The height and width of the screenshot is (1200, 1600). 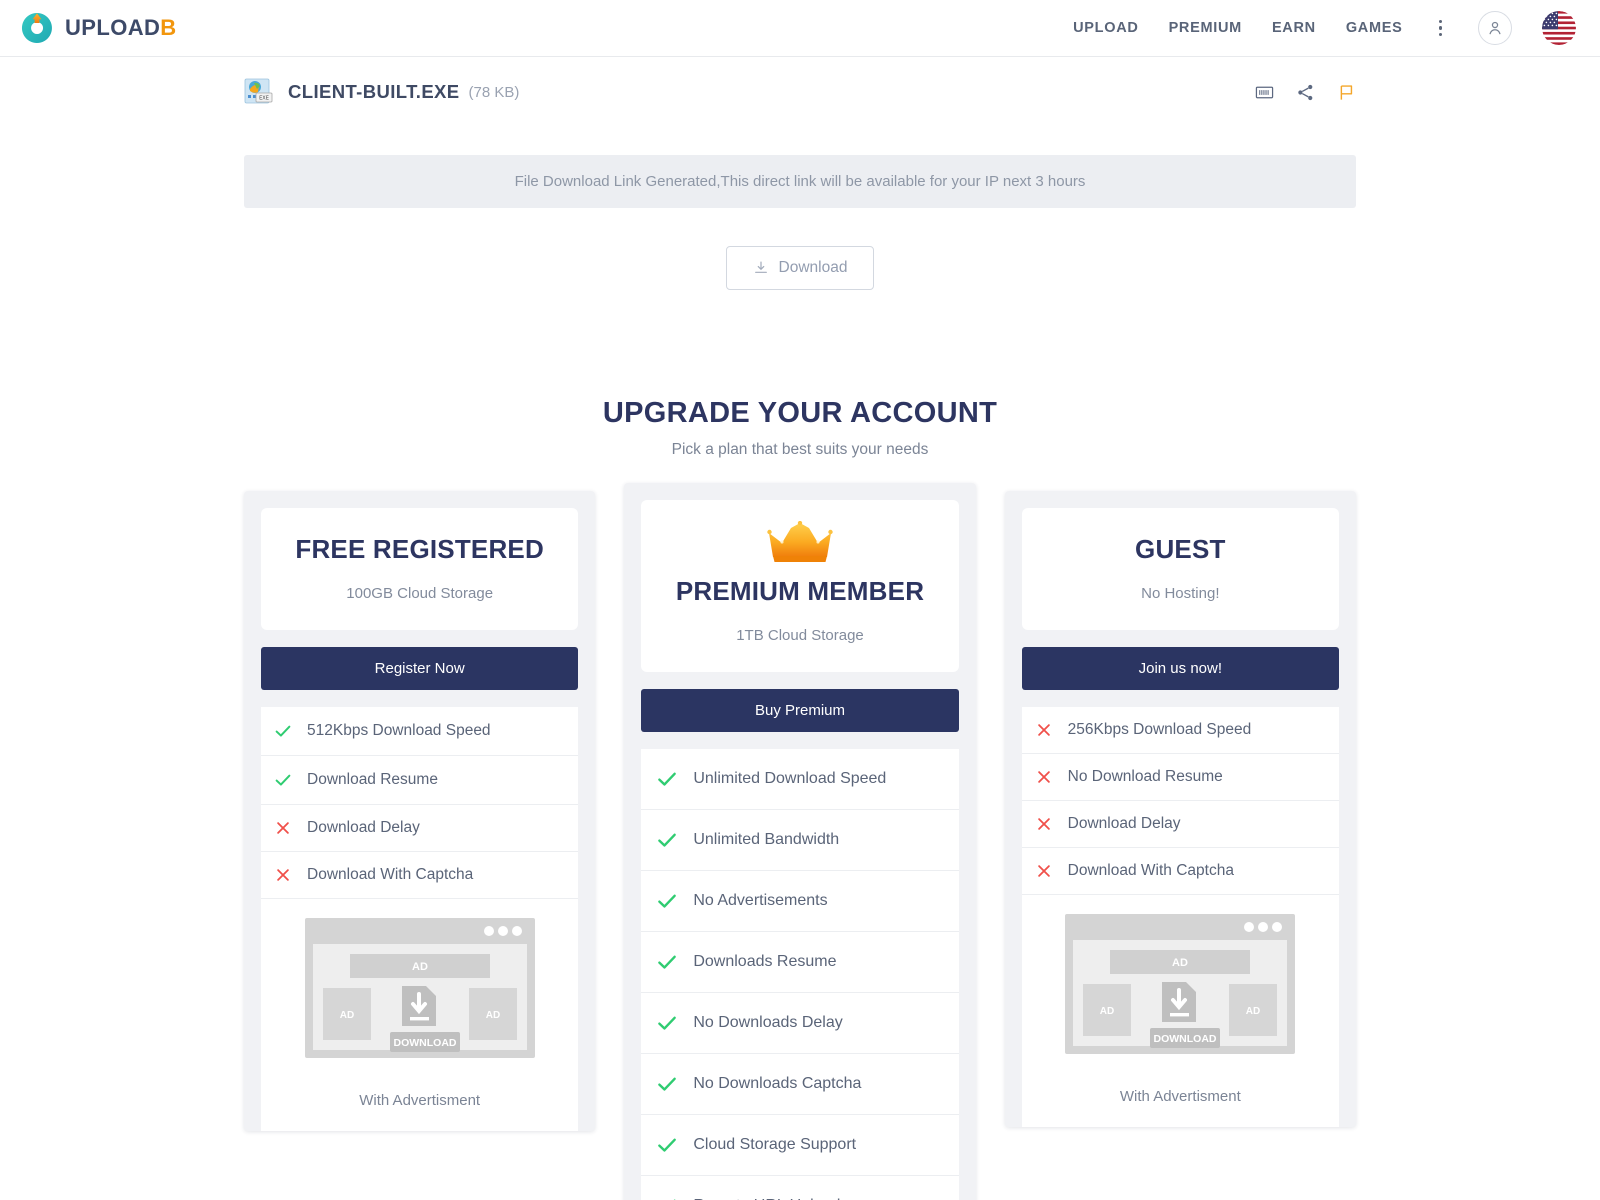 I want to click on plan-cta-premium-member: Buy Premium, so click(x=800, y=710).